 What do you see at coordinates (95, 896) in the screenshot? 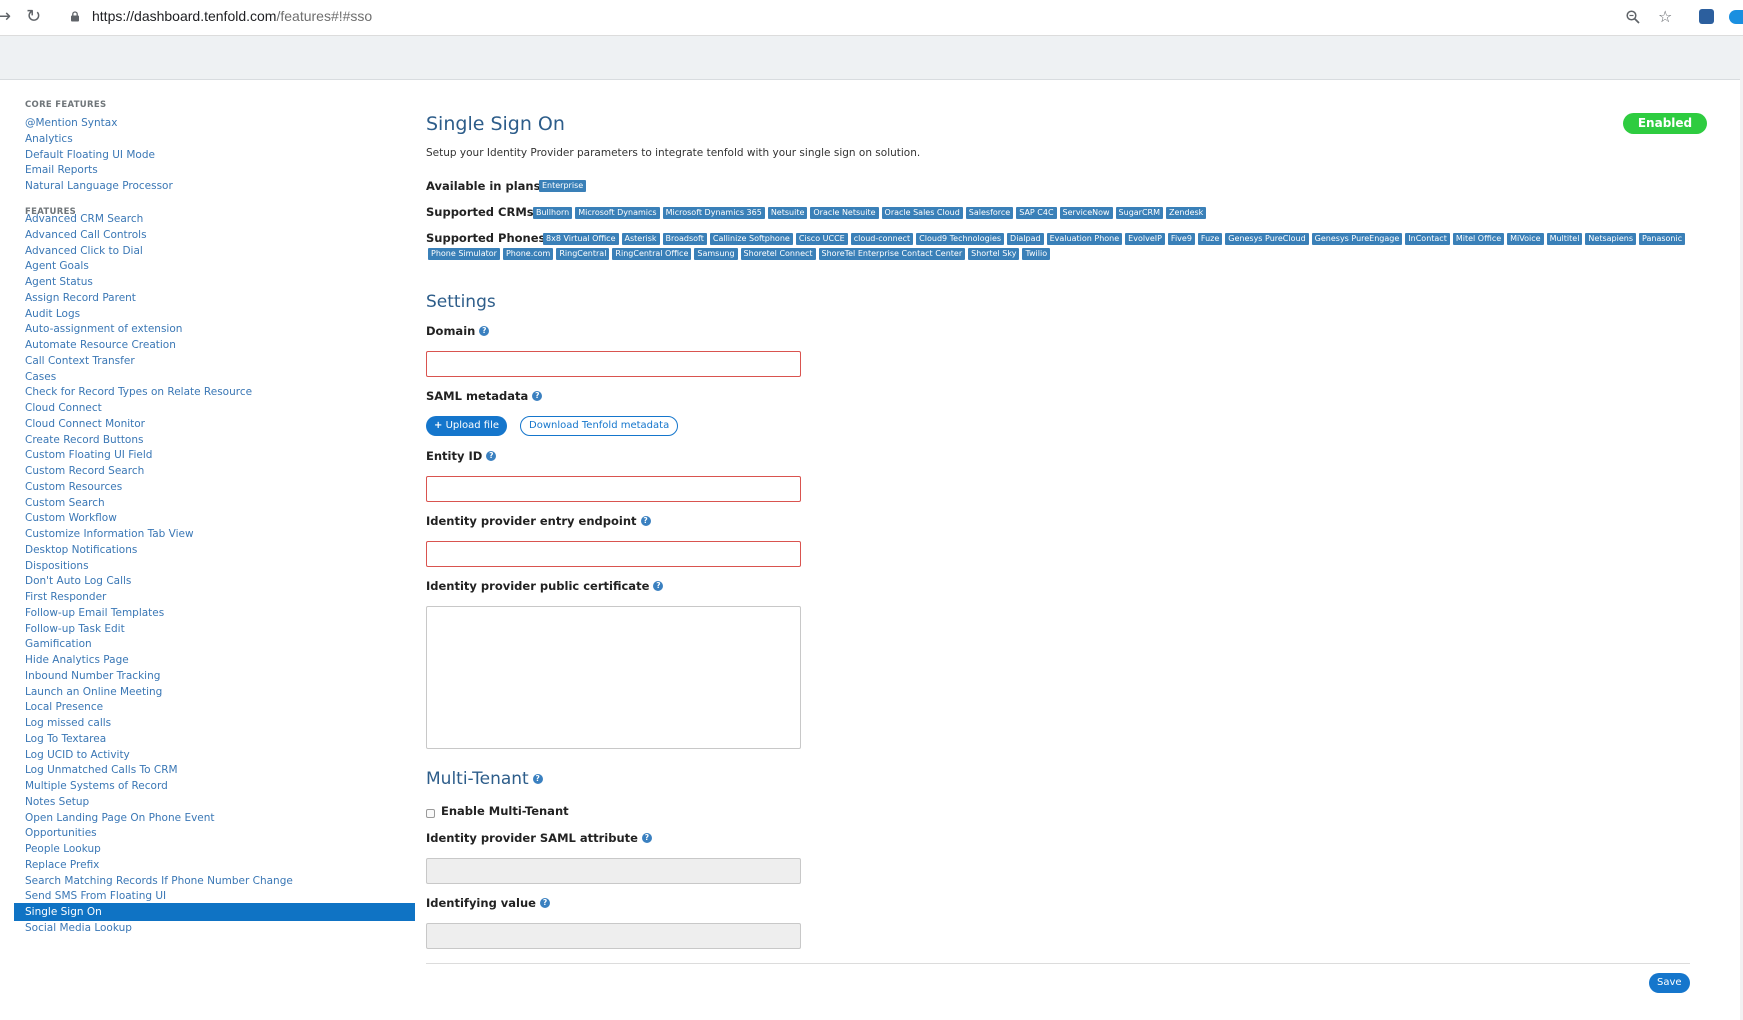
I see `sidebar-item: Send SMS From Floating UI` at bounding box center [95, 896].